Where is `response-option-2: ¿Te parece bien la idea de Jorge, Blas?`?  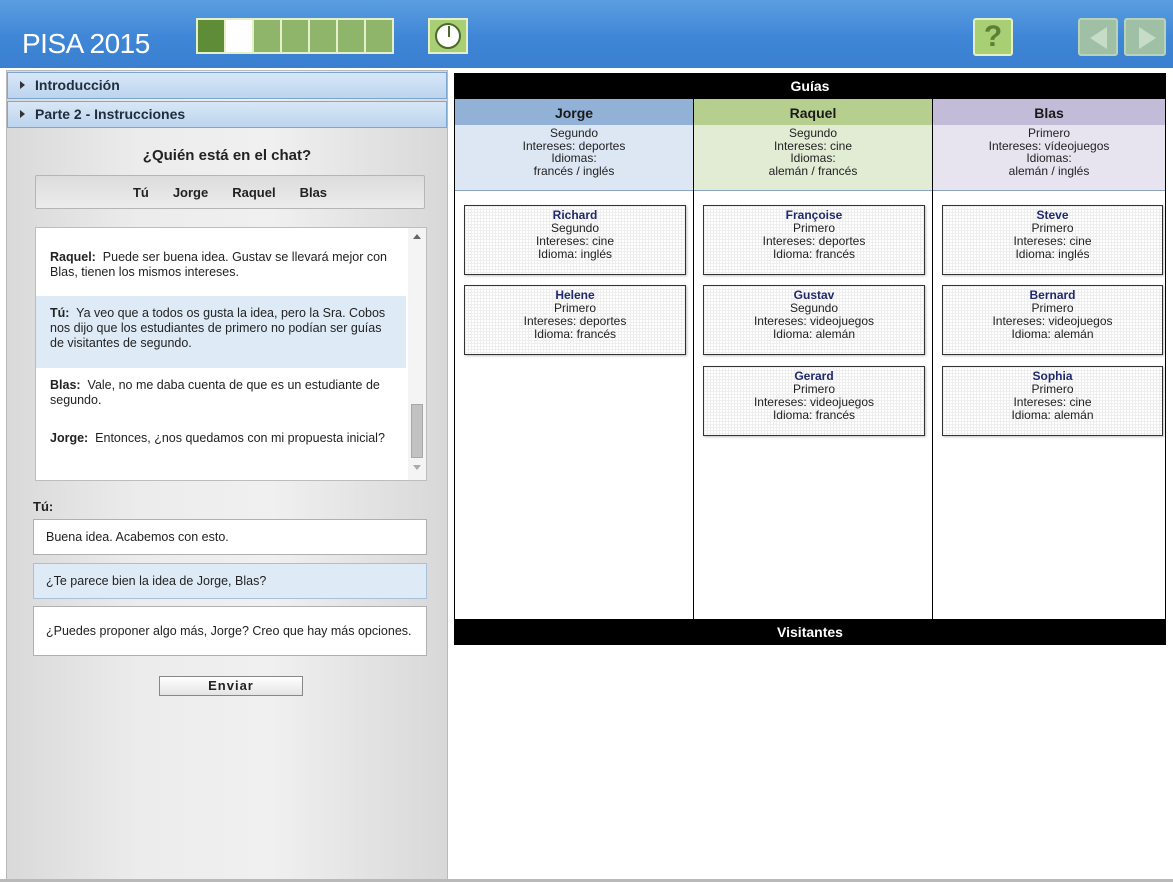
response-option-2: ¿Te parece bien la idea de Jorge, Blas? is located at coordinates (230, 581).